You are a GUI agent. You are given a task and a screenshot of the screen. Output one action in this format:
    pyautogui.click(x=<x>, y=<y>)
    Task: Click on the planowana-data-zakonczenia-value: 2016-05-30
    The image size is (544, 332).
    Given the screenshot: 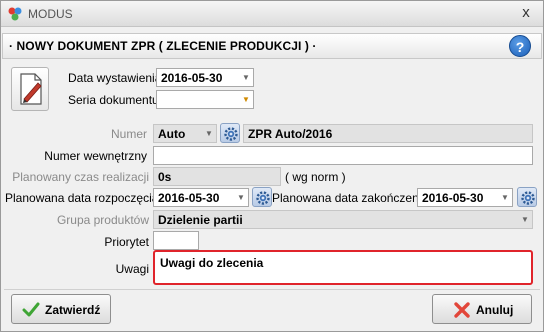 What is the action you would take?
    pyautogui.click(x=453, y=198)
    